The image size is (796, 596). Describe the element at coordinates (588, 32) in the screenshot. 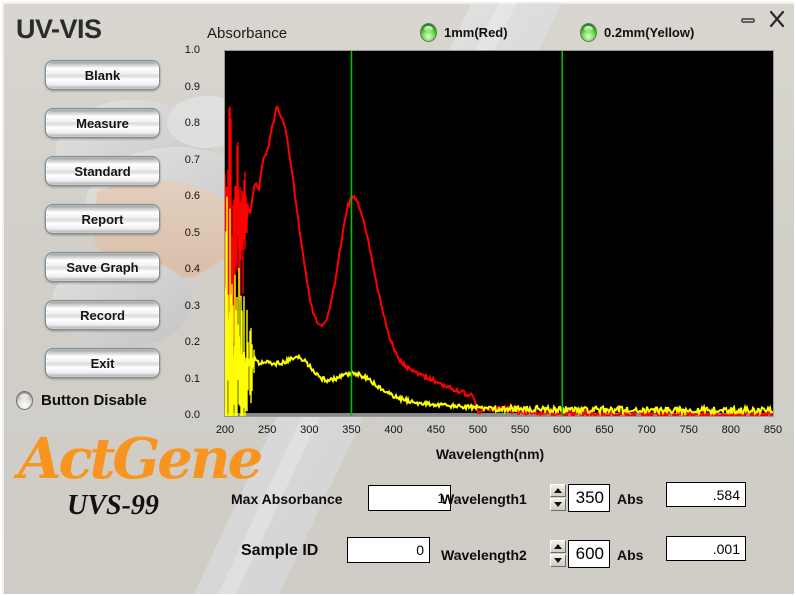

I see `green-led-icon-02mm` at that location.